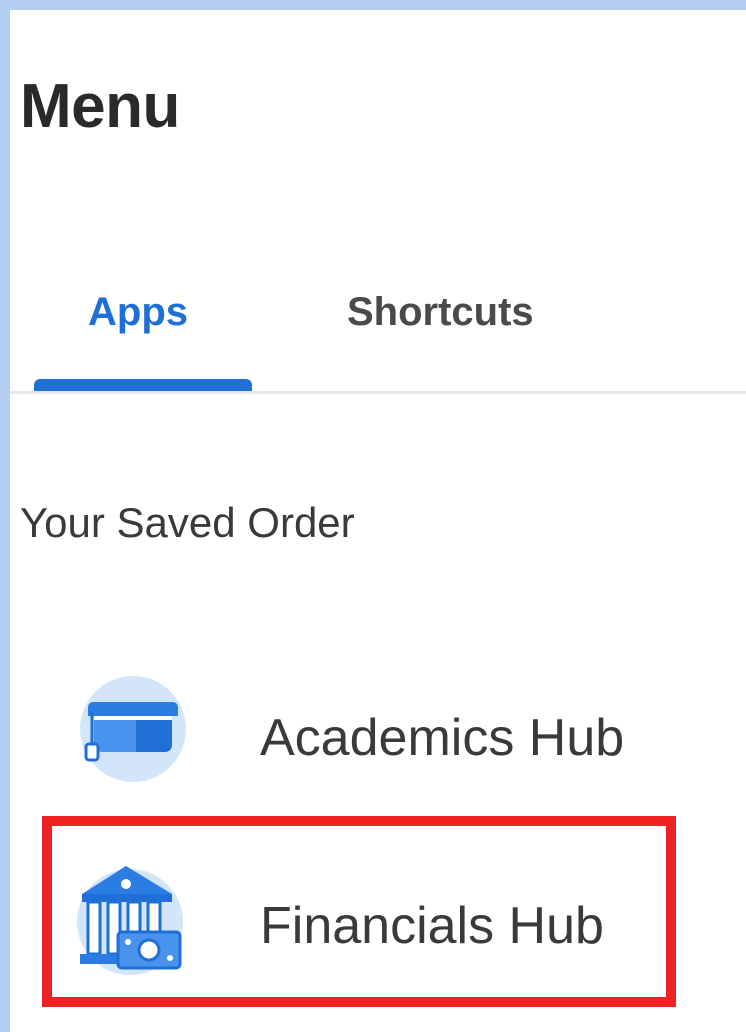  I want to click on tab-apps: Apps, so click(138, 312).